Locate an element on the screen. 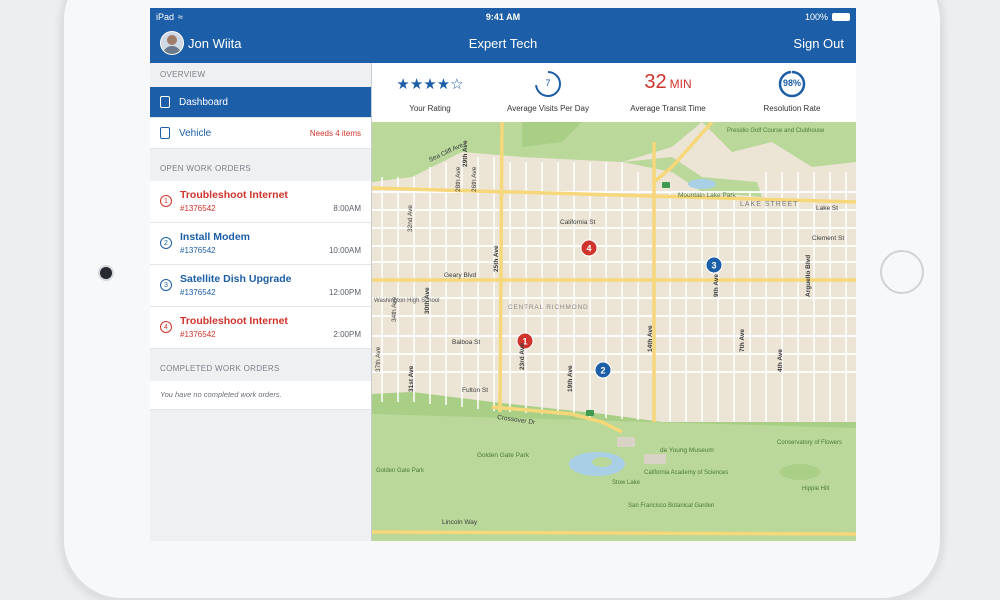 This screenshot has height=600, width=1000. sidebar-item-vehicle: Vehicle Needs 4 items is located at coordinates (260, 133).